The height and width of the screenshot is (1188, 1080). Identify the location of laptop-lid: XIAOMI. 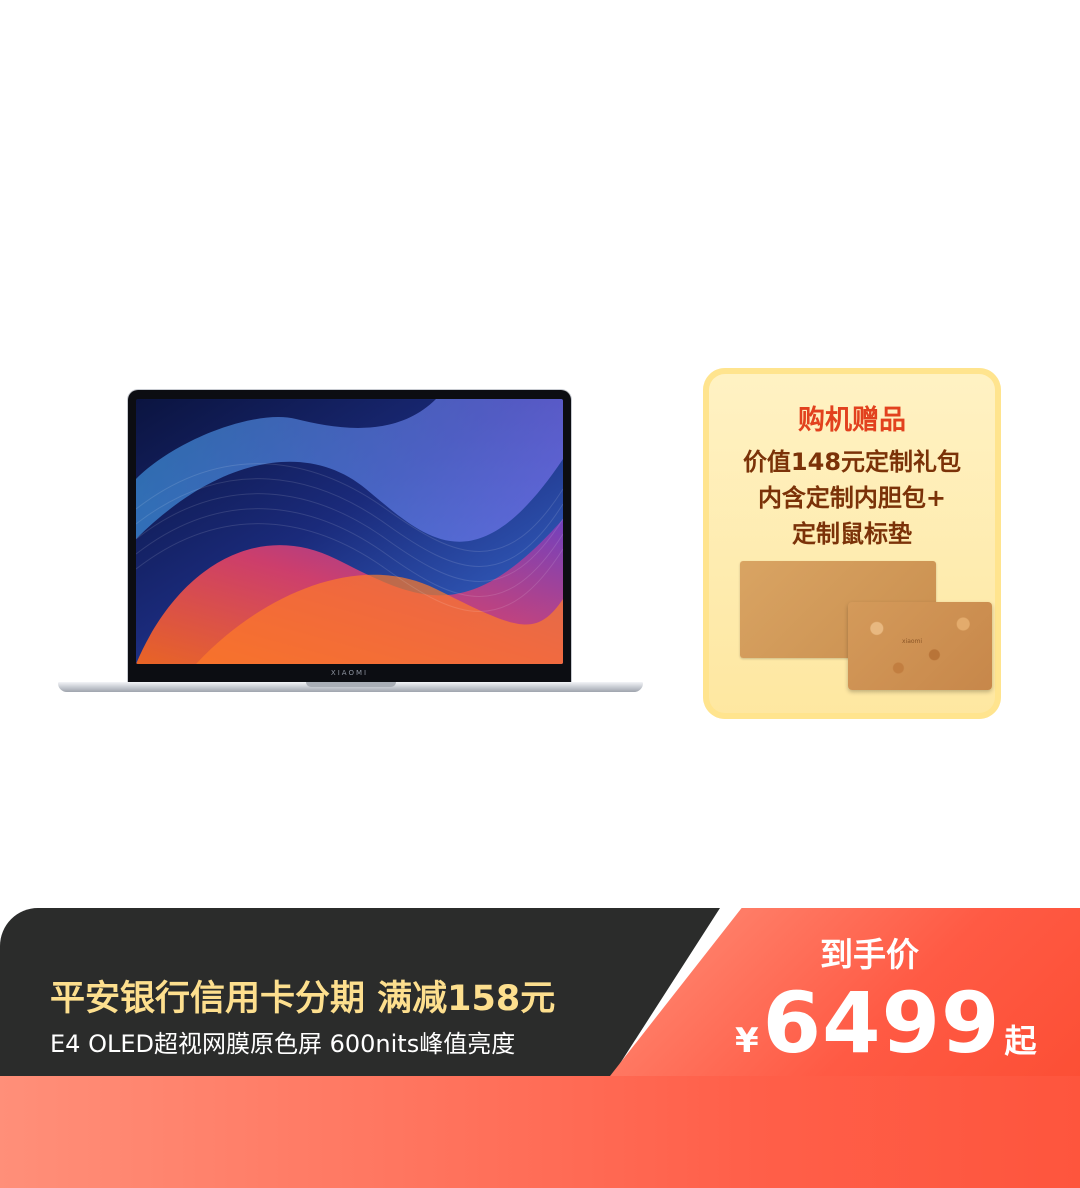
(349, 537).